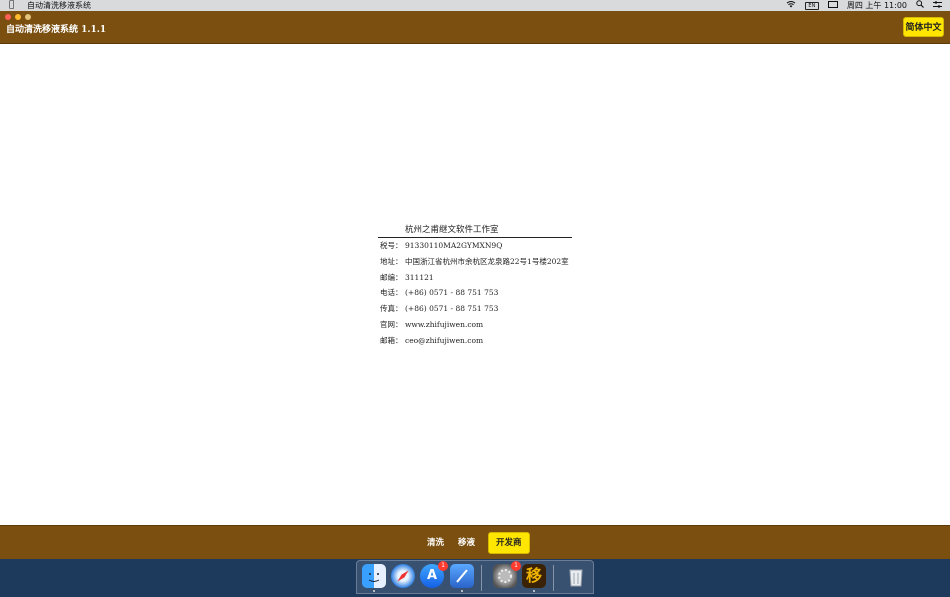  What do you see at coordinates (877, 5) in the screenshot?
I see `clock: 周四 上午 11:00` at bounding box center [877, 5].